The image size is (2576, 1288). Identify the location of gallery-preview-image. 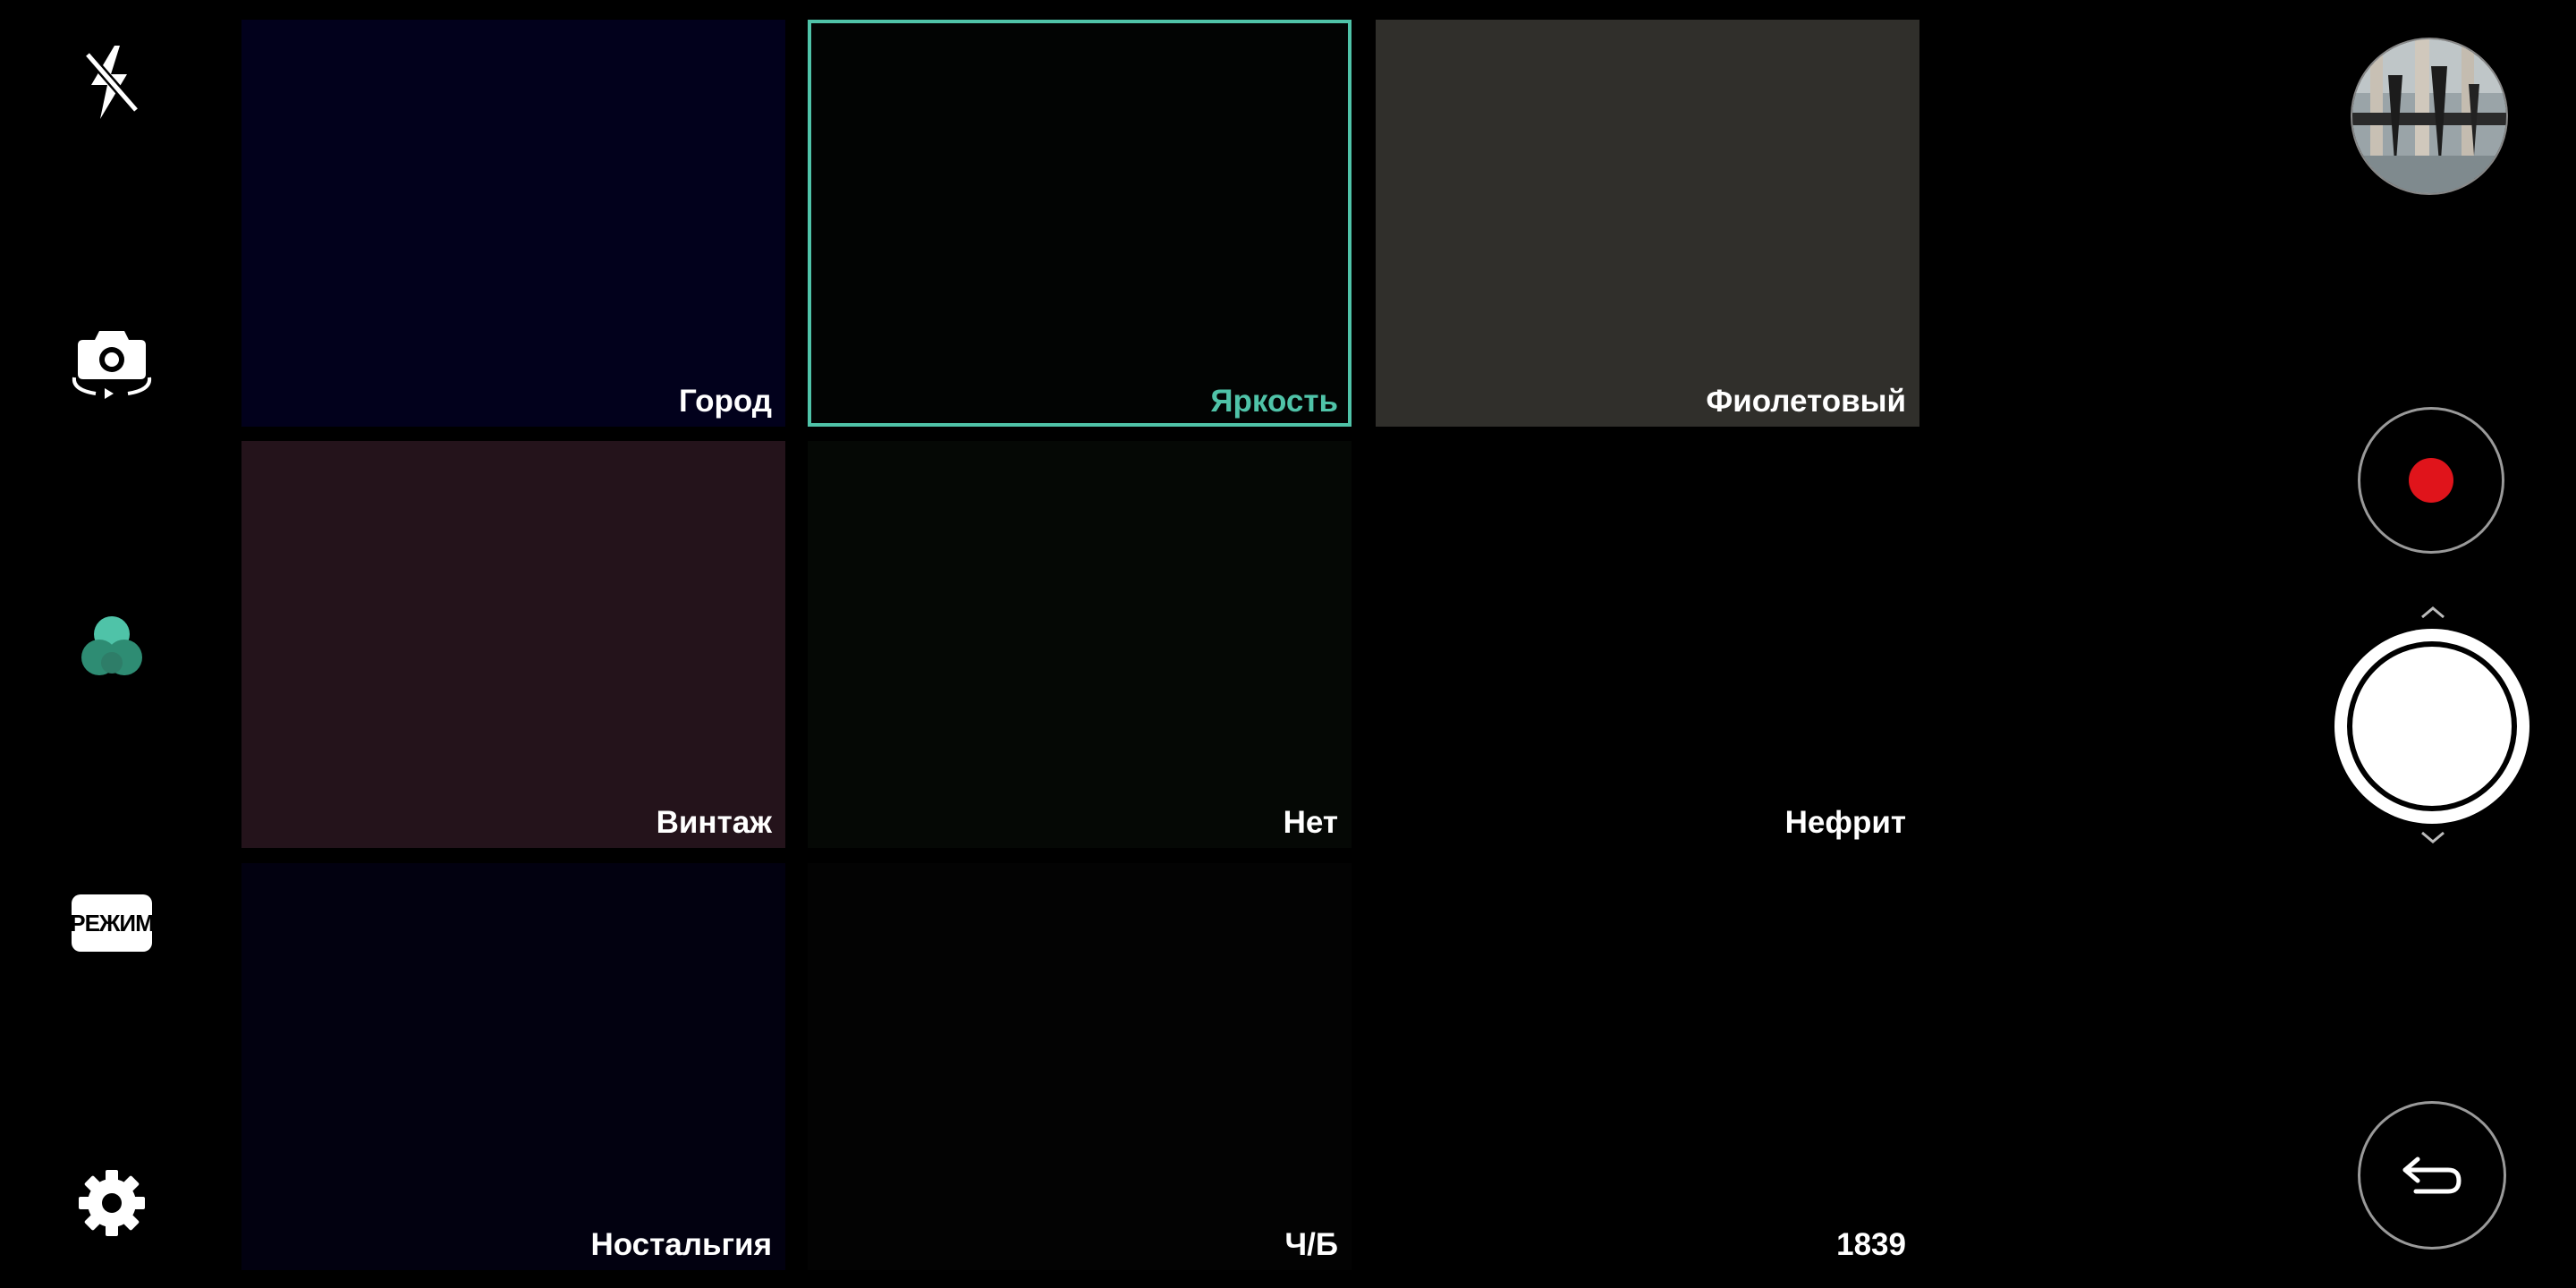
(2429, 116).